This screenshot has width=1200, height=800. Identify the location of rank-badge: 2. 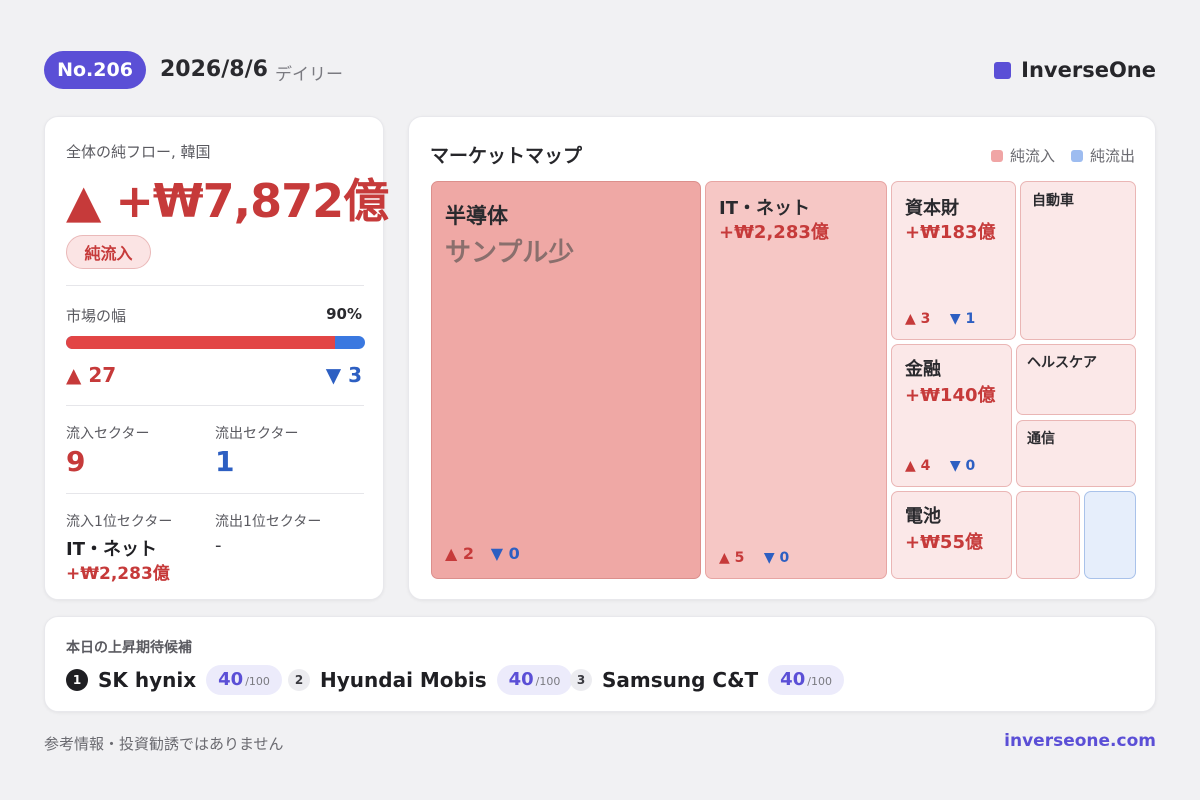
(299, 680).